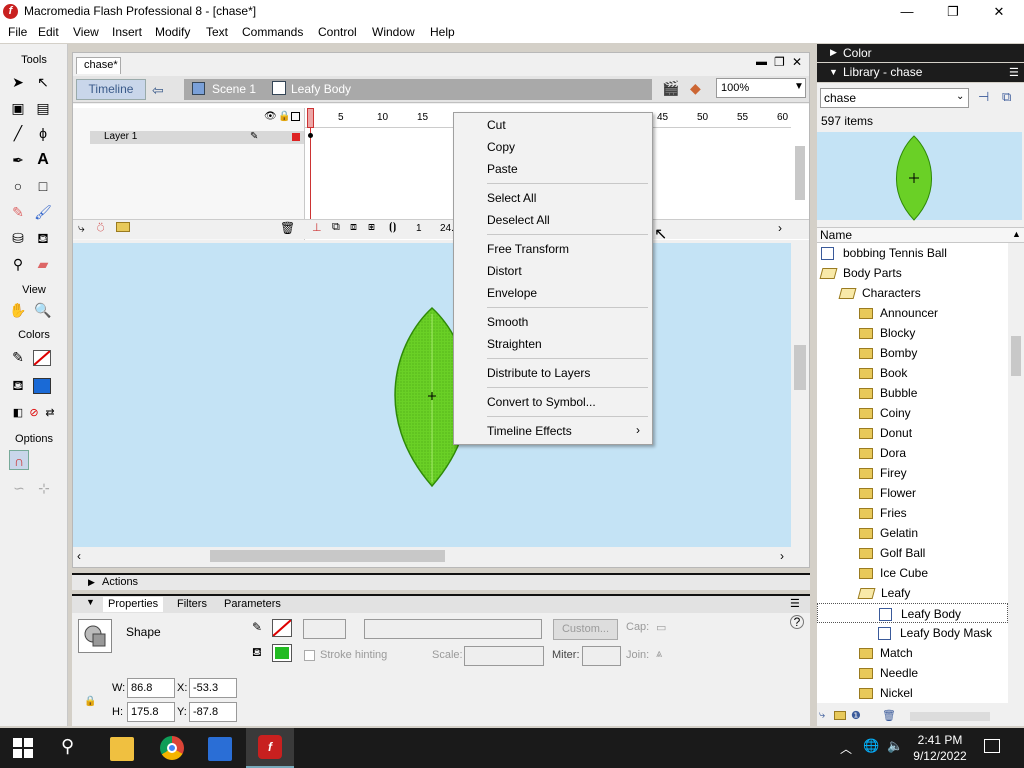  What do you see at coordinates (511, 198) in the screenshot?
I see `menu-item-select-all: Select All` at bounding box center [511, 198].